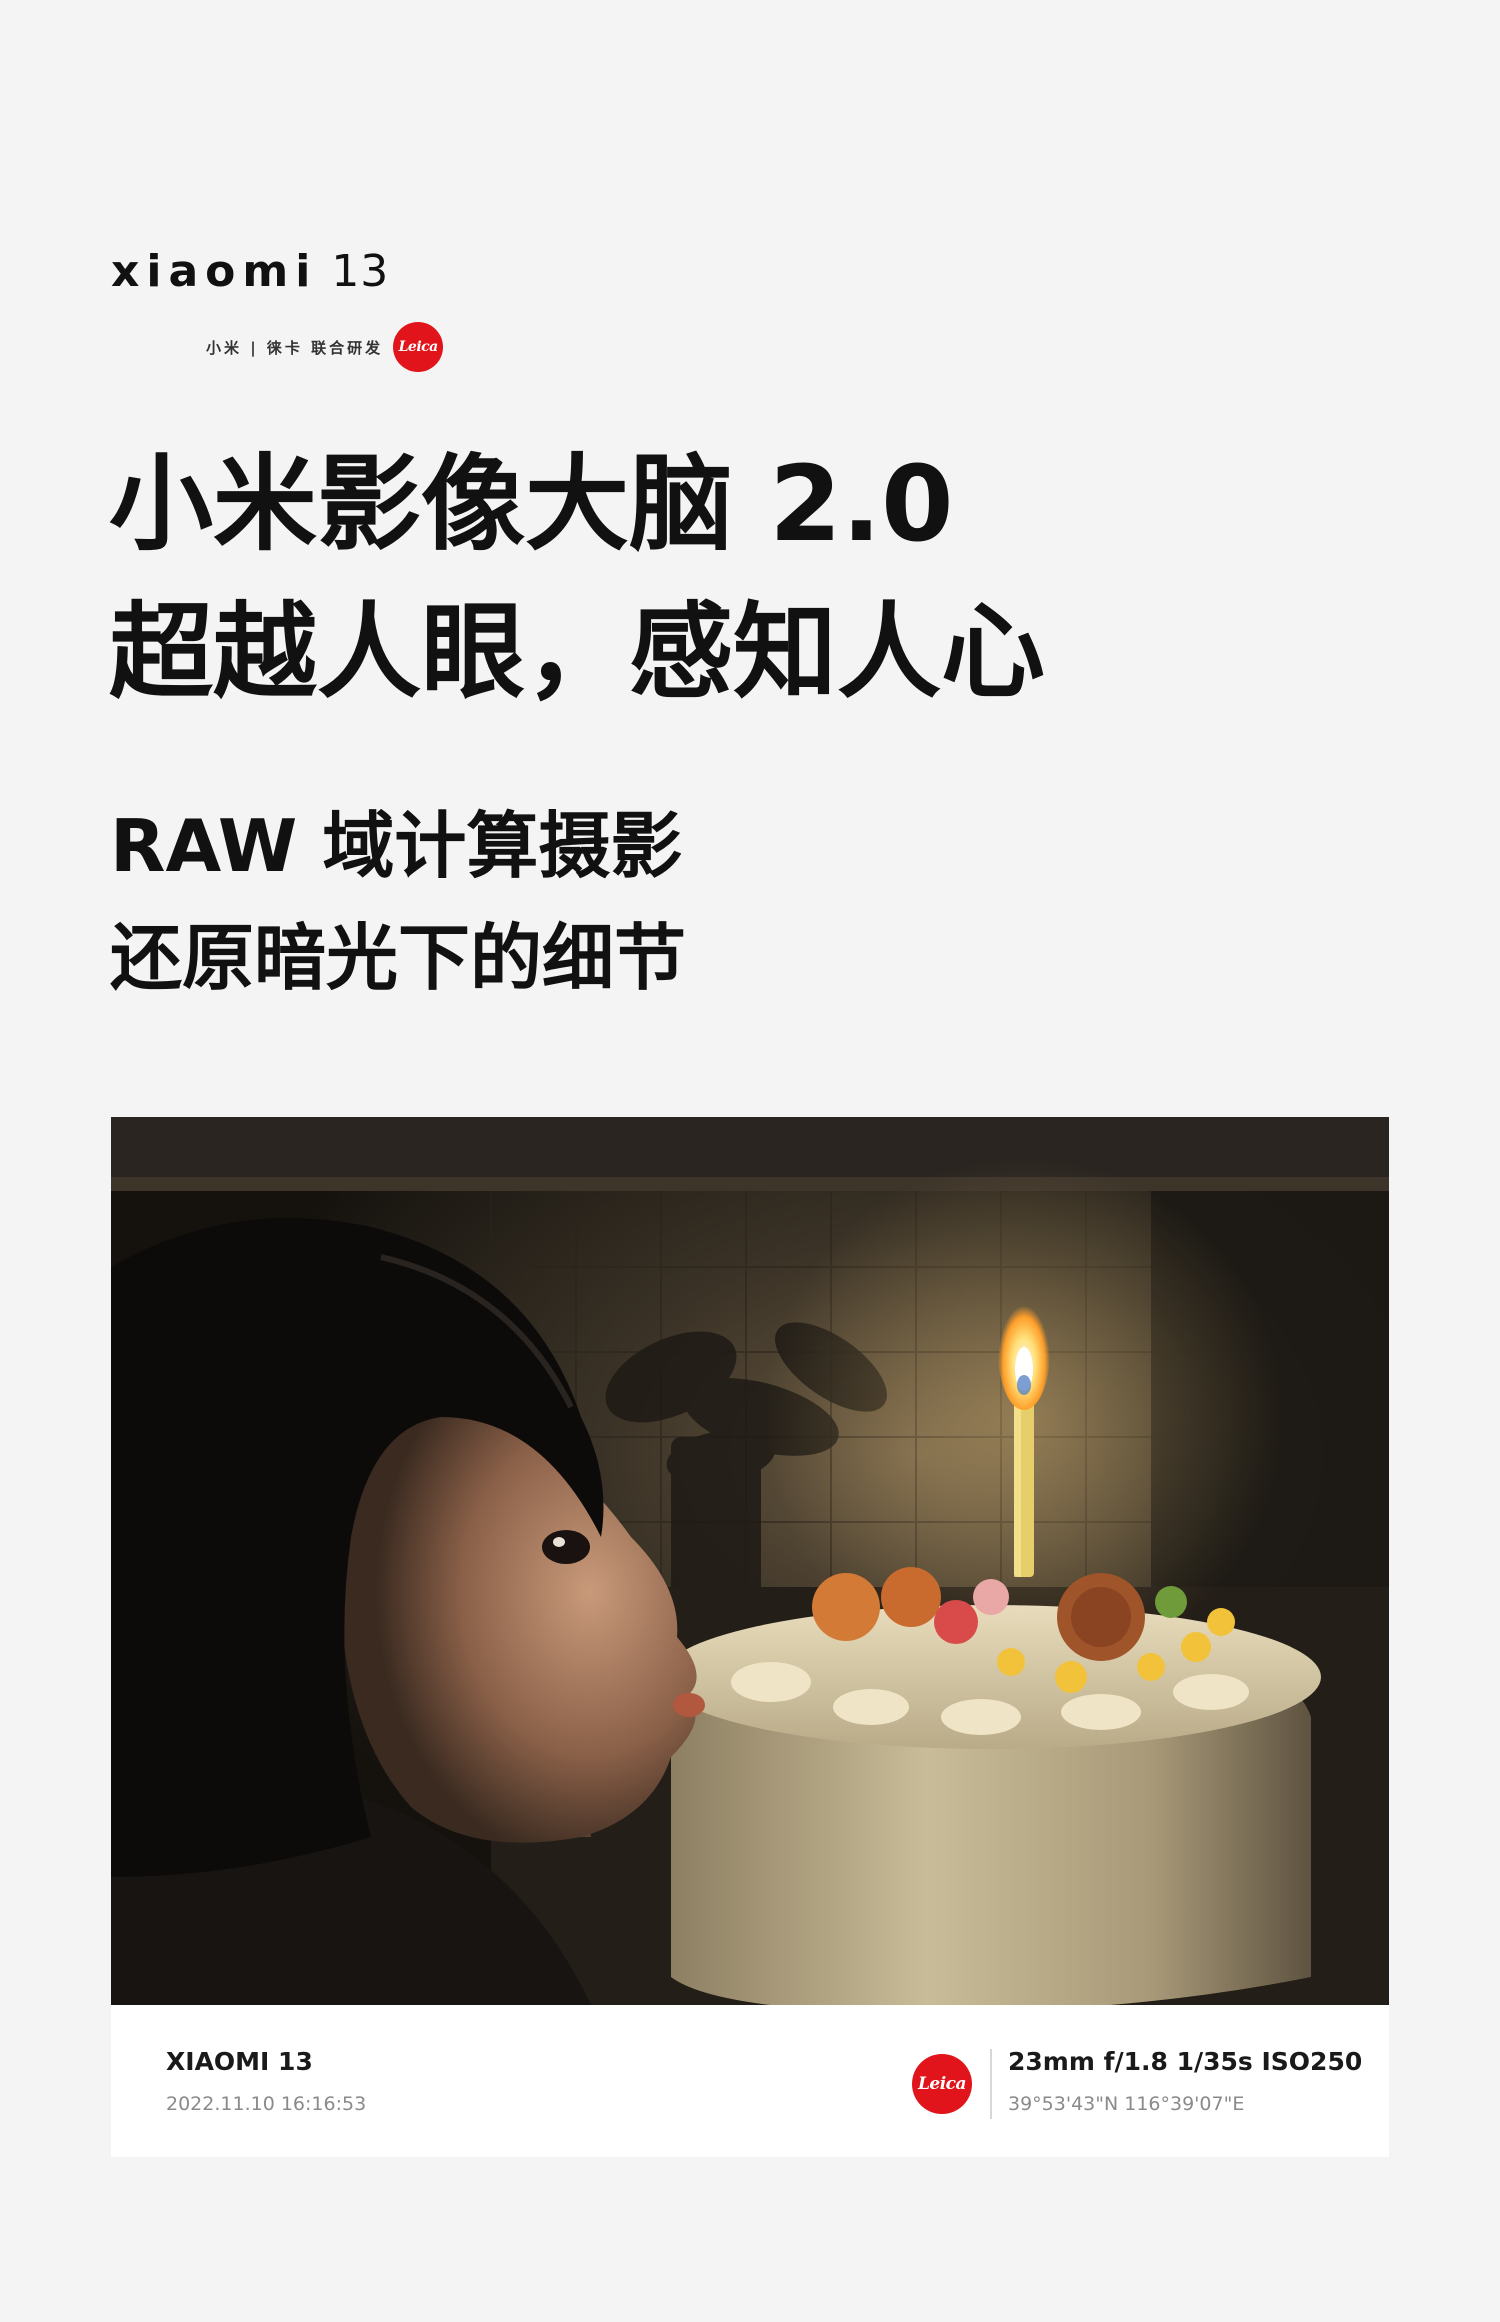 This screenshot has height=2322, width=1500. What do you see at coordinates (991, 2084) in the screenshot?
I see `divider` at bounding box center [991, 2084].